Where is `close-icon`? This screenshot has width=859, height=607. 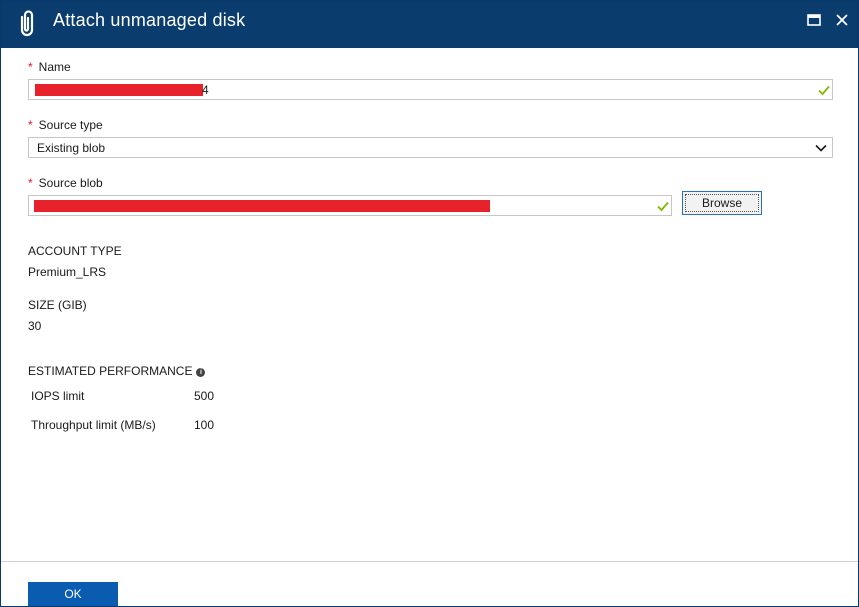 close-icon is located at coordinates (842, 20).